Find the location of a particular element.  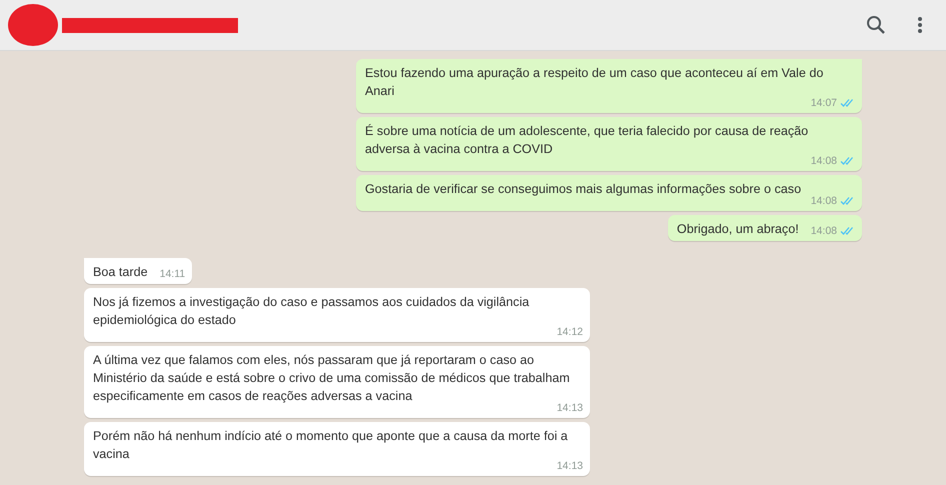

message-text: Estou fazendo uma apuração a respeito de um caso que aconteceu aí em Vale do Anari is located at coordinates (594, 81).